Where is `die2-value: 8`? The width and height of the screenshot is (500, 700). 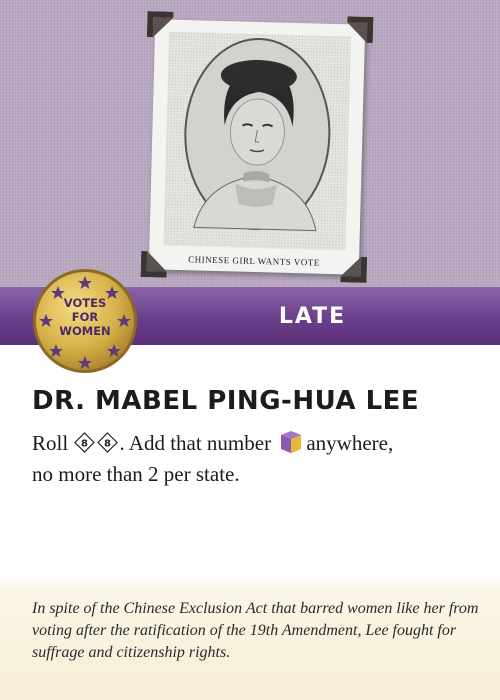
die2-value: 8 is located at coordinates (107, 444).